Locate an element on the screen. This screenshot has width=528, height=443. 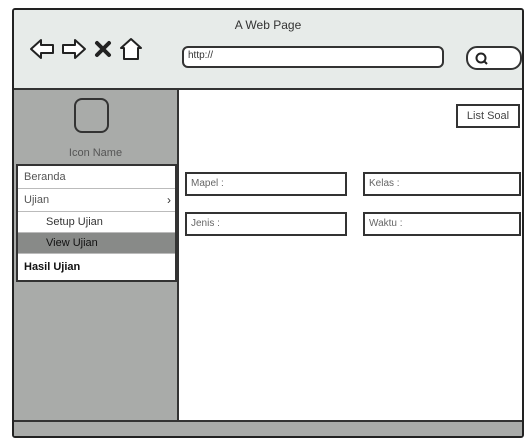
sidebar-item-beranda: Beranda is located at coordinates (96, 177).